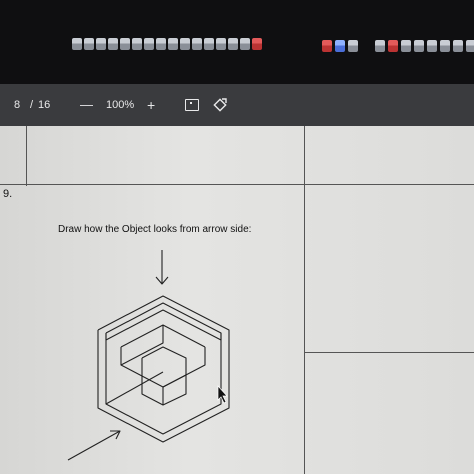 This screenshot has height=474, width=474. Describe the element at coordinates (162, 267) in the screenshot. I see `top-view-arrow` at that location.